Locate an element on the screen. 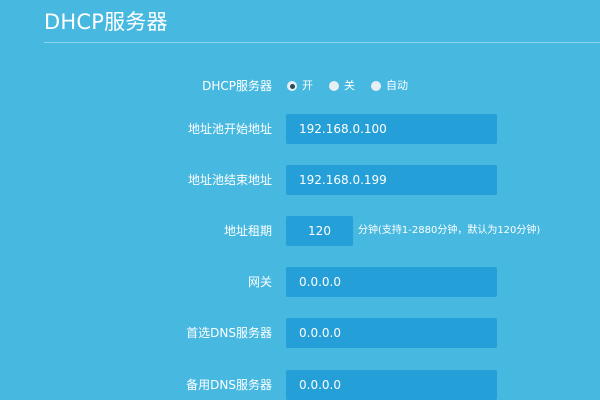 The image size is (600, 400). pool-end-input is located at coordinates (391, 180).